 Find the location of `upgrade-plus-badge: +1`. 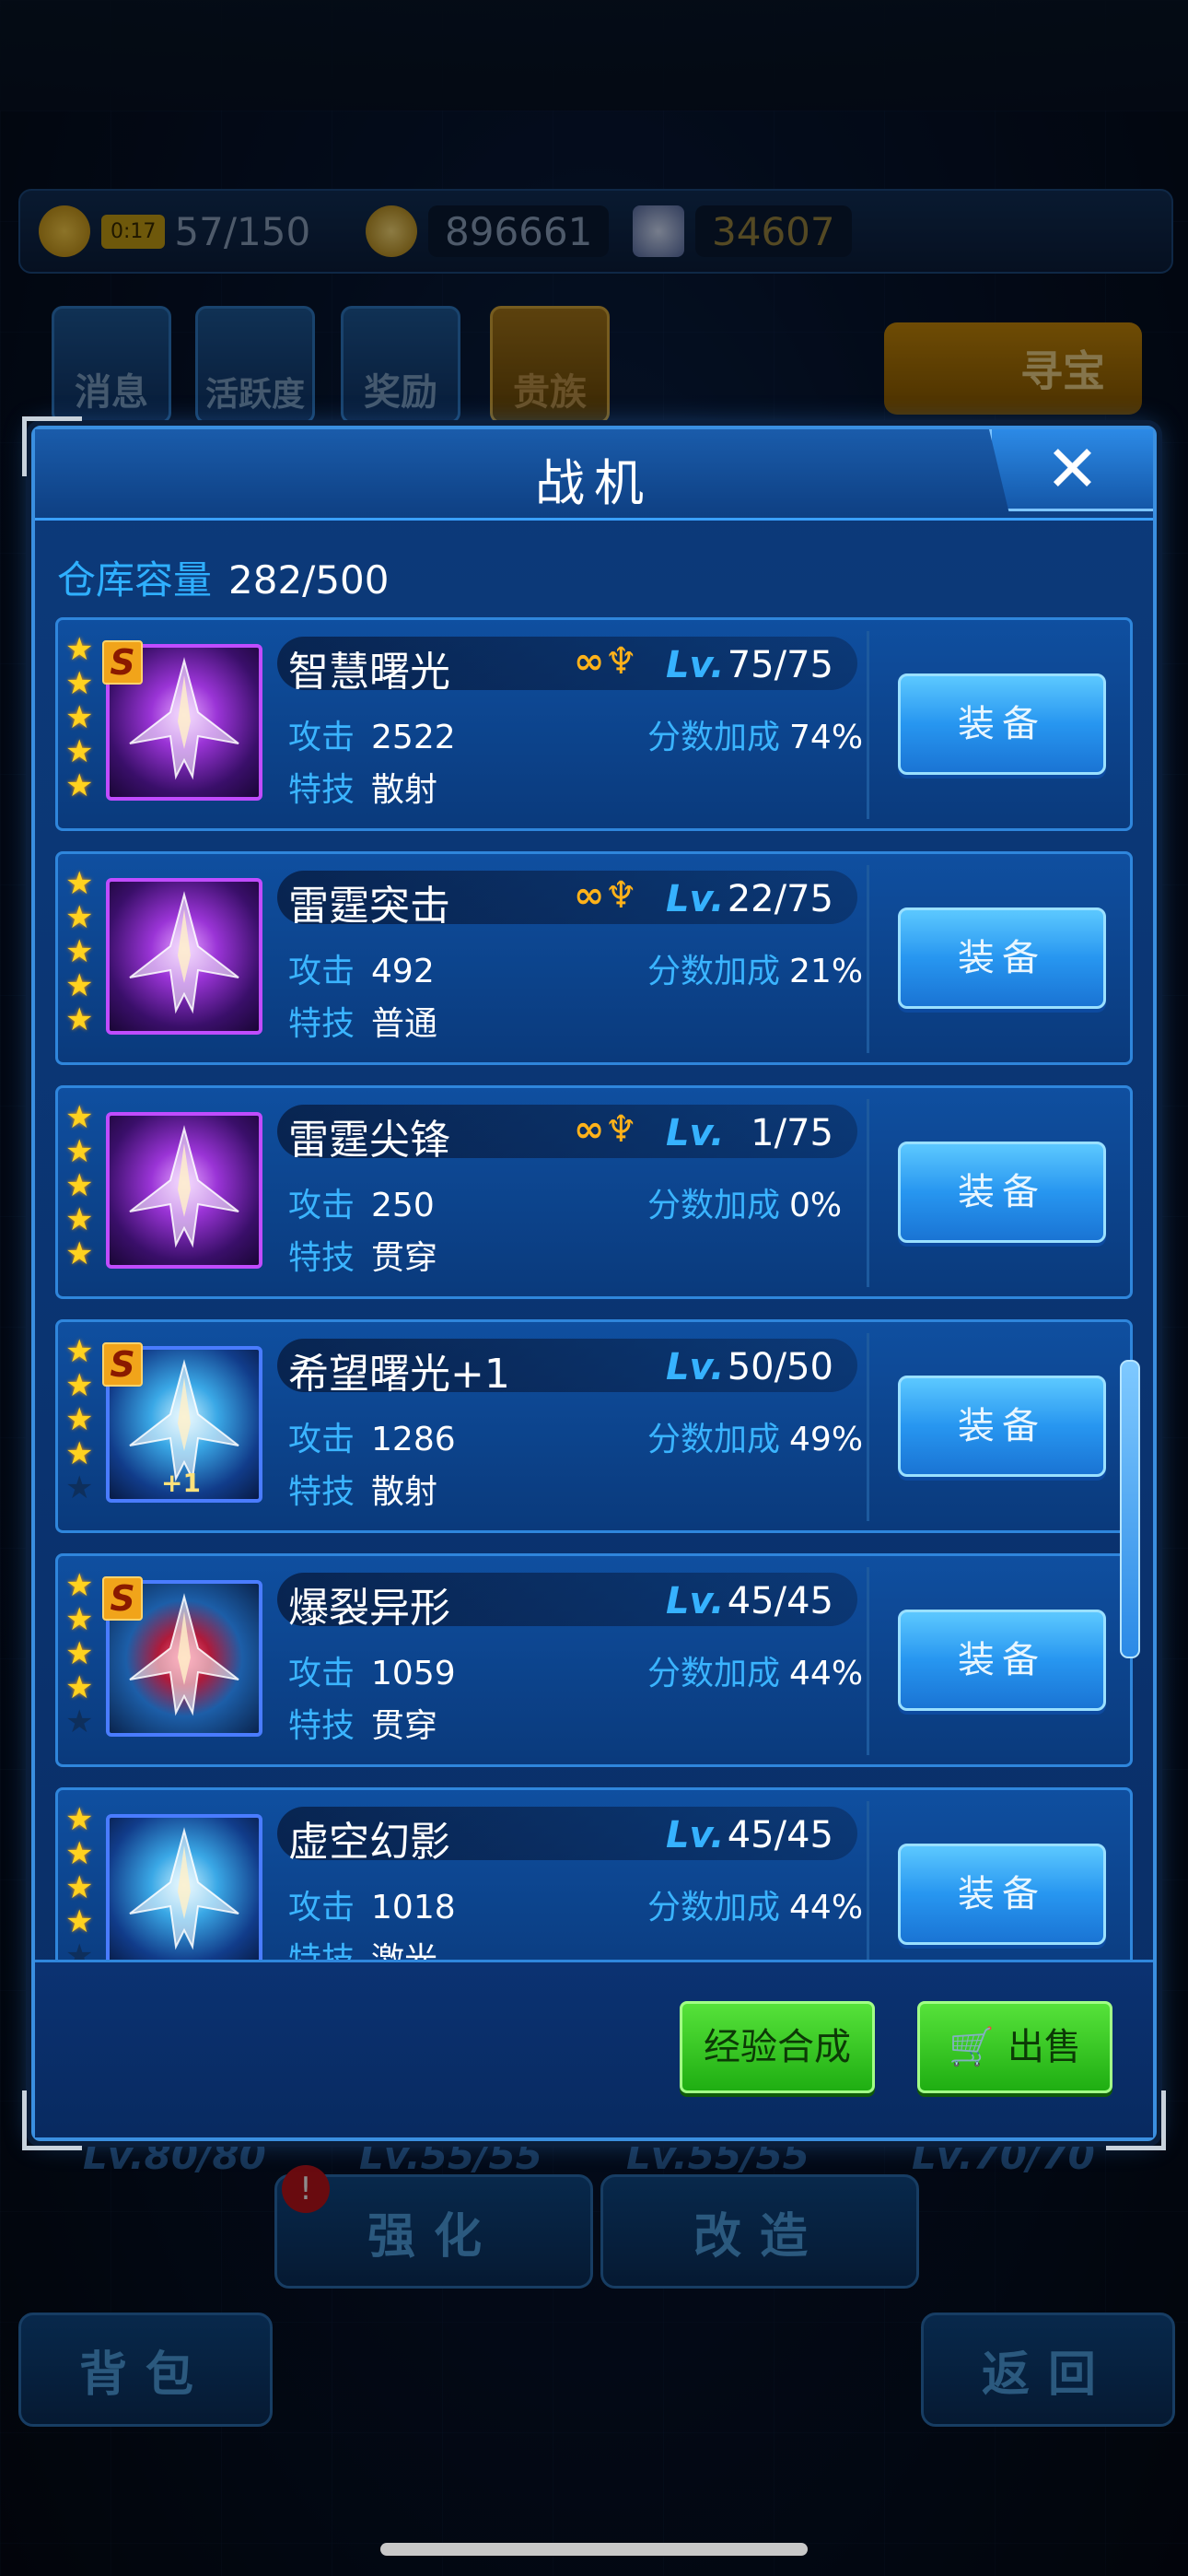

upgrade-plus-badge: +1 is located at coordinates (181, 1483).